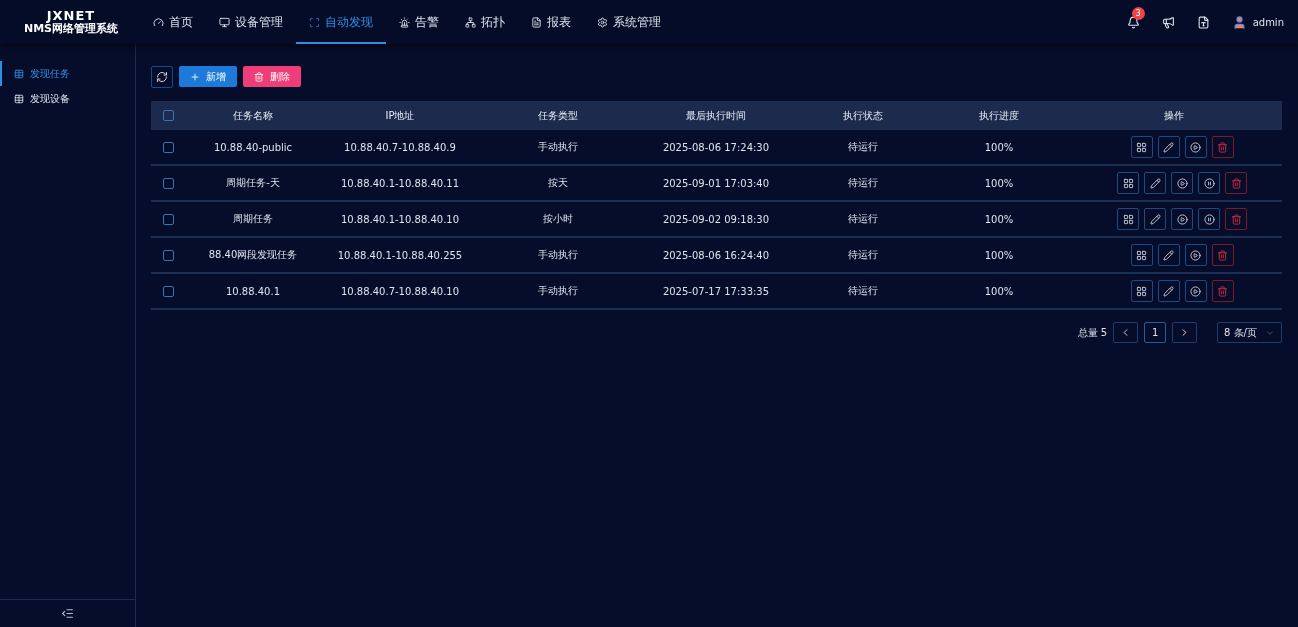 The height and width of the screenshot is (627, 1298). Describe the element at coordinates (716, 115) in the screenshot. I see `column-header: 最后执行时间` at that location.